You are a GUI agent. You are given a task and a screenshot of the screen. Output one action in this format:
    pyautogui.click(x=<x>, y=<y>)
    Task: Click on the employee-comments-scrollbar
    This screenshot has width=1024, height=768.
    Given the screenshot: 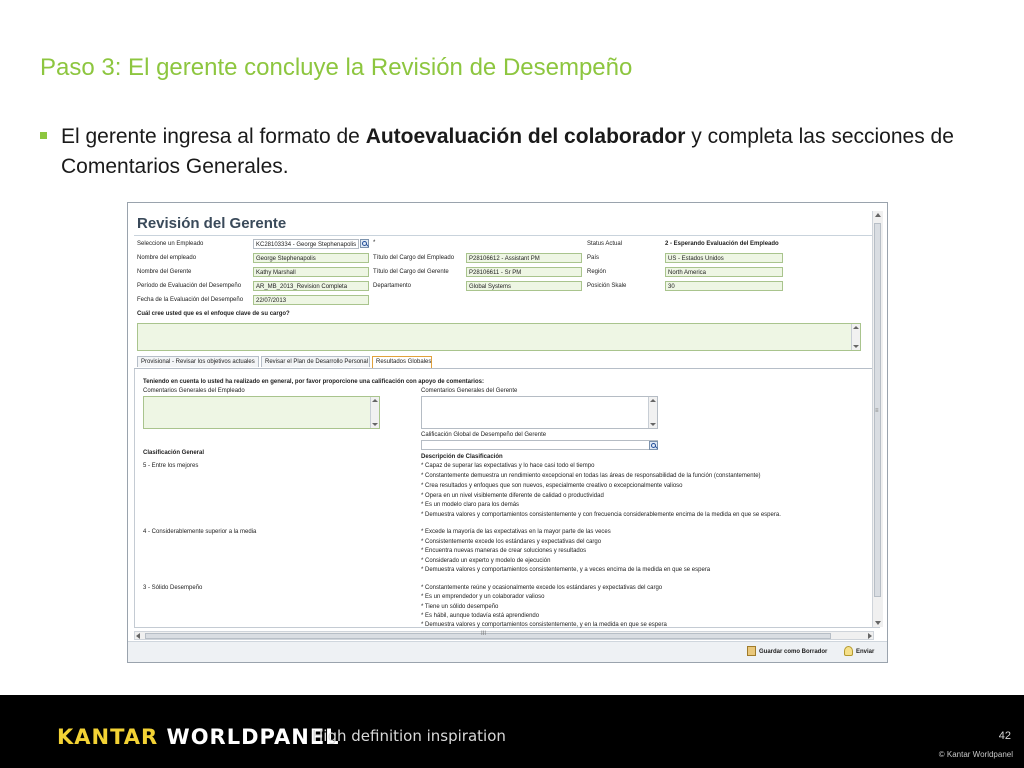 What is the action you would take?
    pyautogui.click(x=374, y=412)
    